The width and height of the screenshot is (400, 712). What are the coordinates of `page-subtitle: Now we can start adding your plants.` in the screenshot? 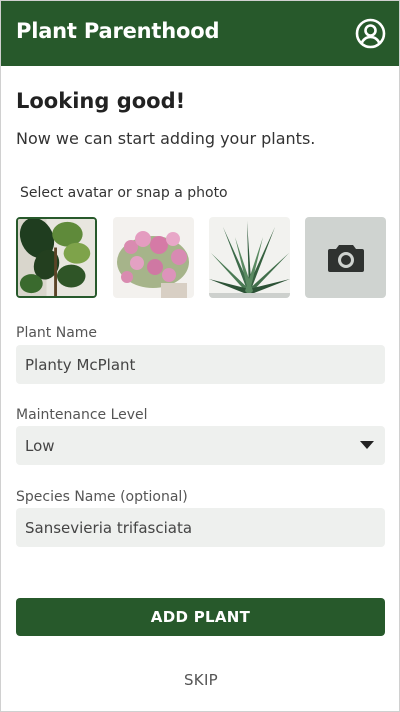 It's located at (166, 138).